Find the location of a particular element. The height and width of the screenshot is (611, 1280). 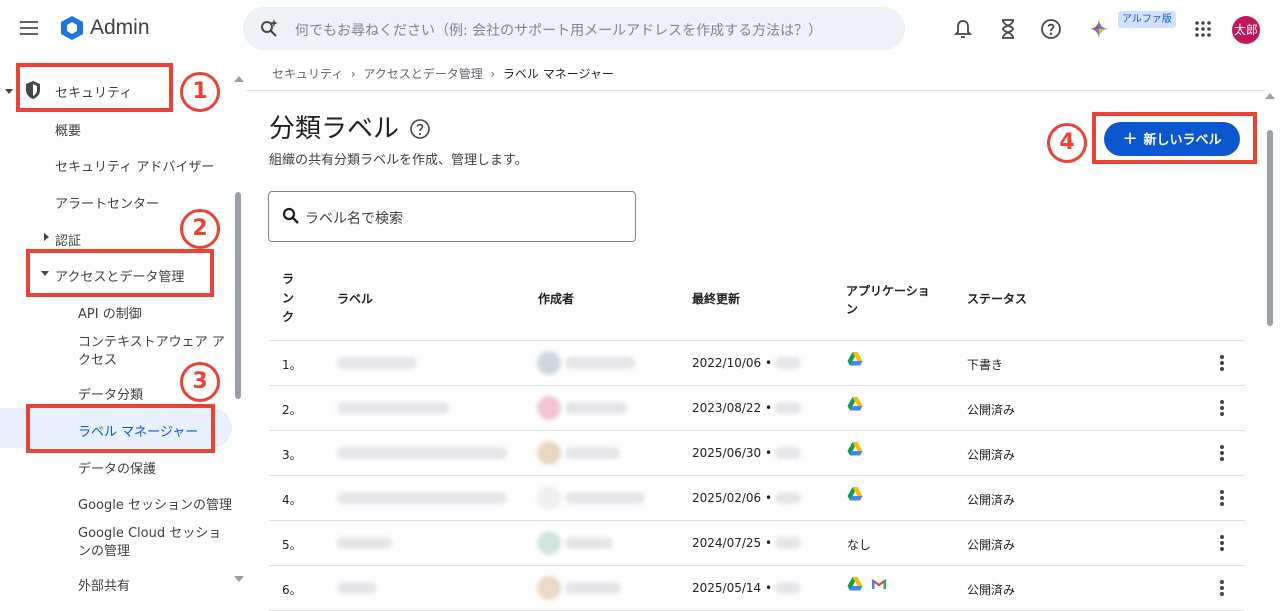

rank-cell: 1。 is located at coordinates (292, 365).